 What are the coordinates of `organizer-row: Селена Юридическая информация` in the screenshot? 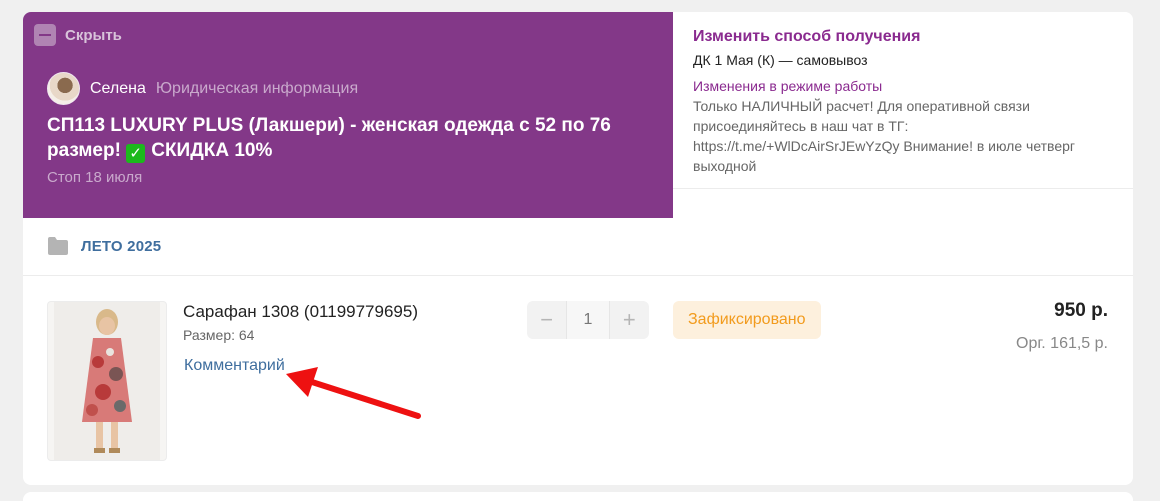 It's located at (202, 88).